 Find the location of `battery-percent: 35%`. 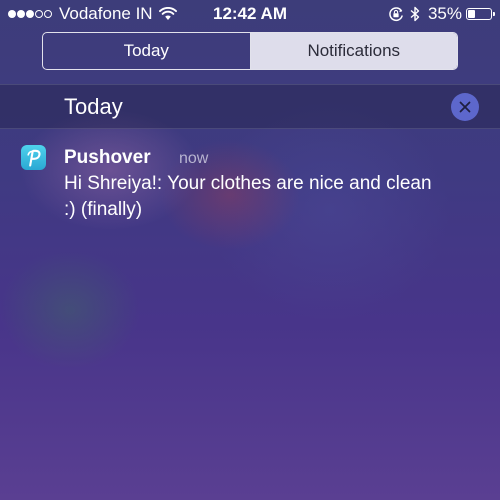

battery-percent: 35% is located at coordinates (444, 13).